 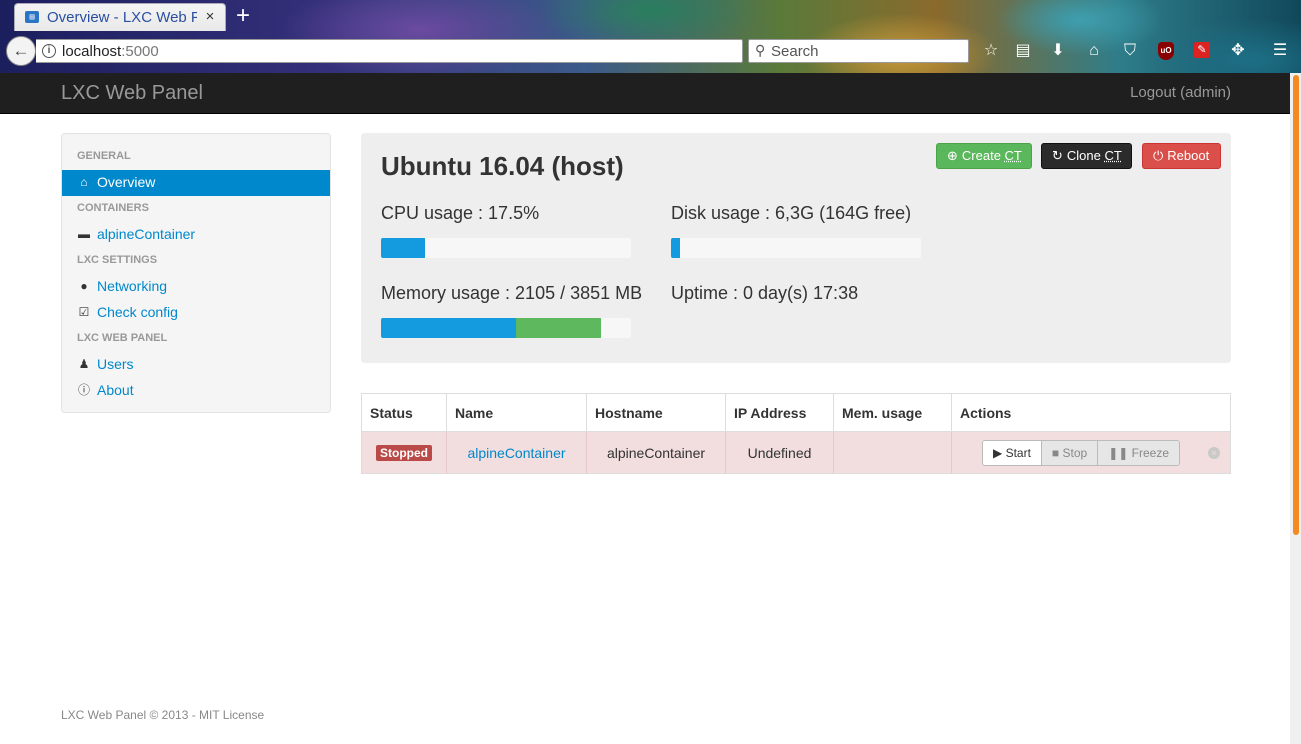 What do you see at coordinates (779, 412) in the screenshot?
I see `column-header: IP Address` at bounding box center [779, 412].